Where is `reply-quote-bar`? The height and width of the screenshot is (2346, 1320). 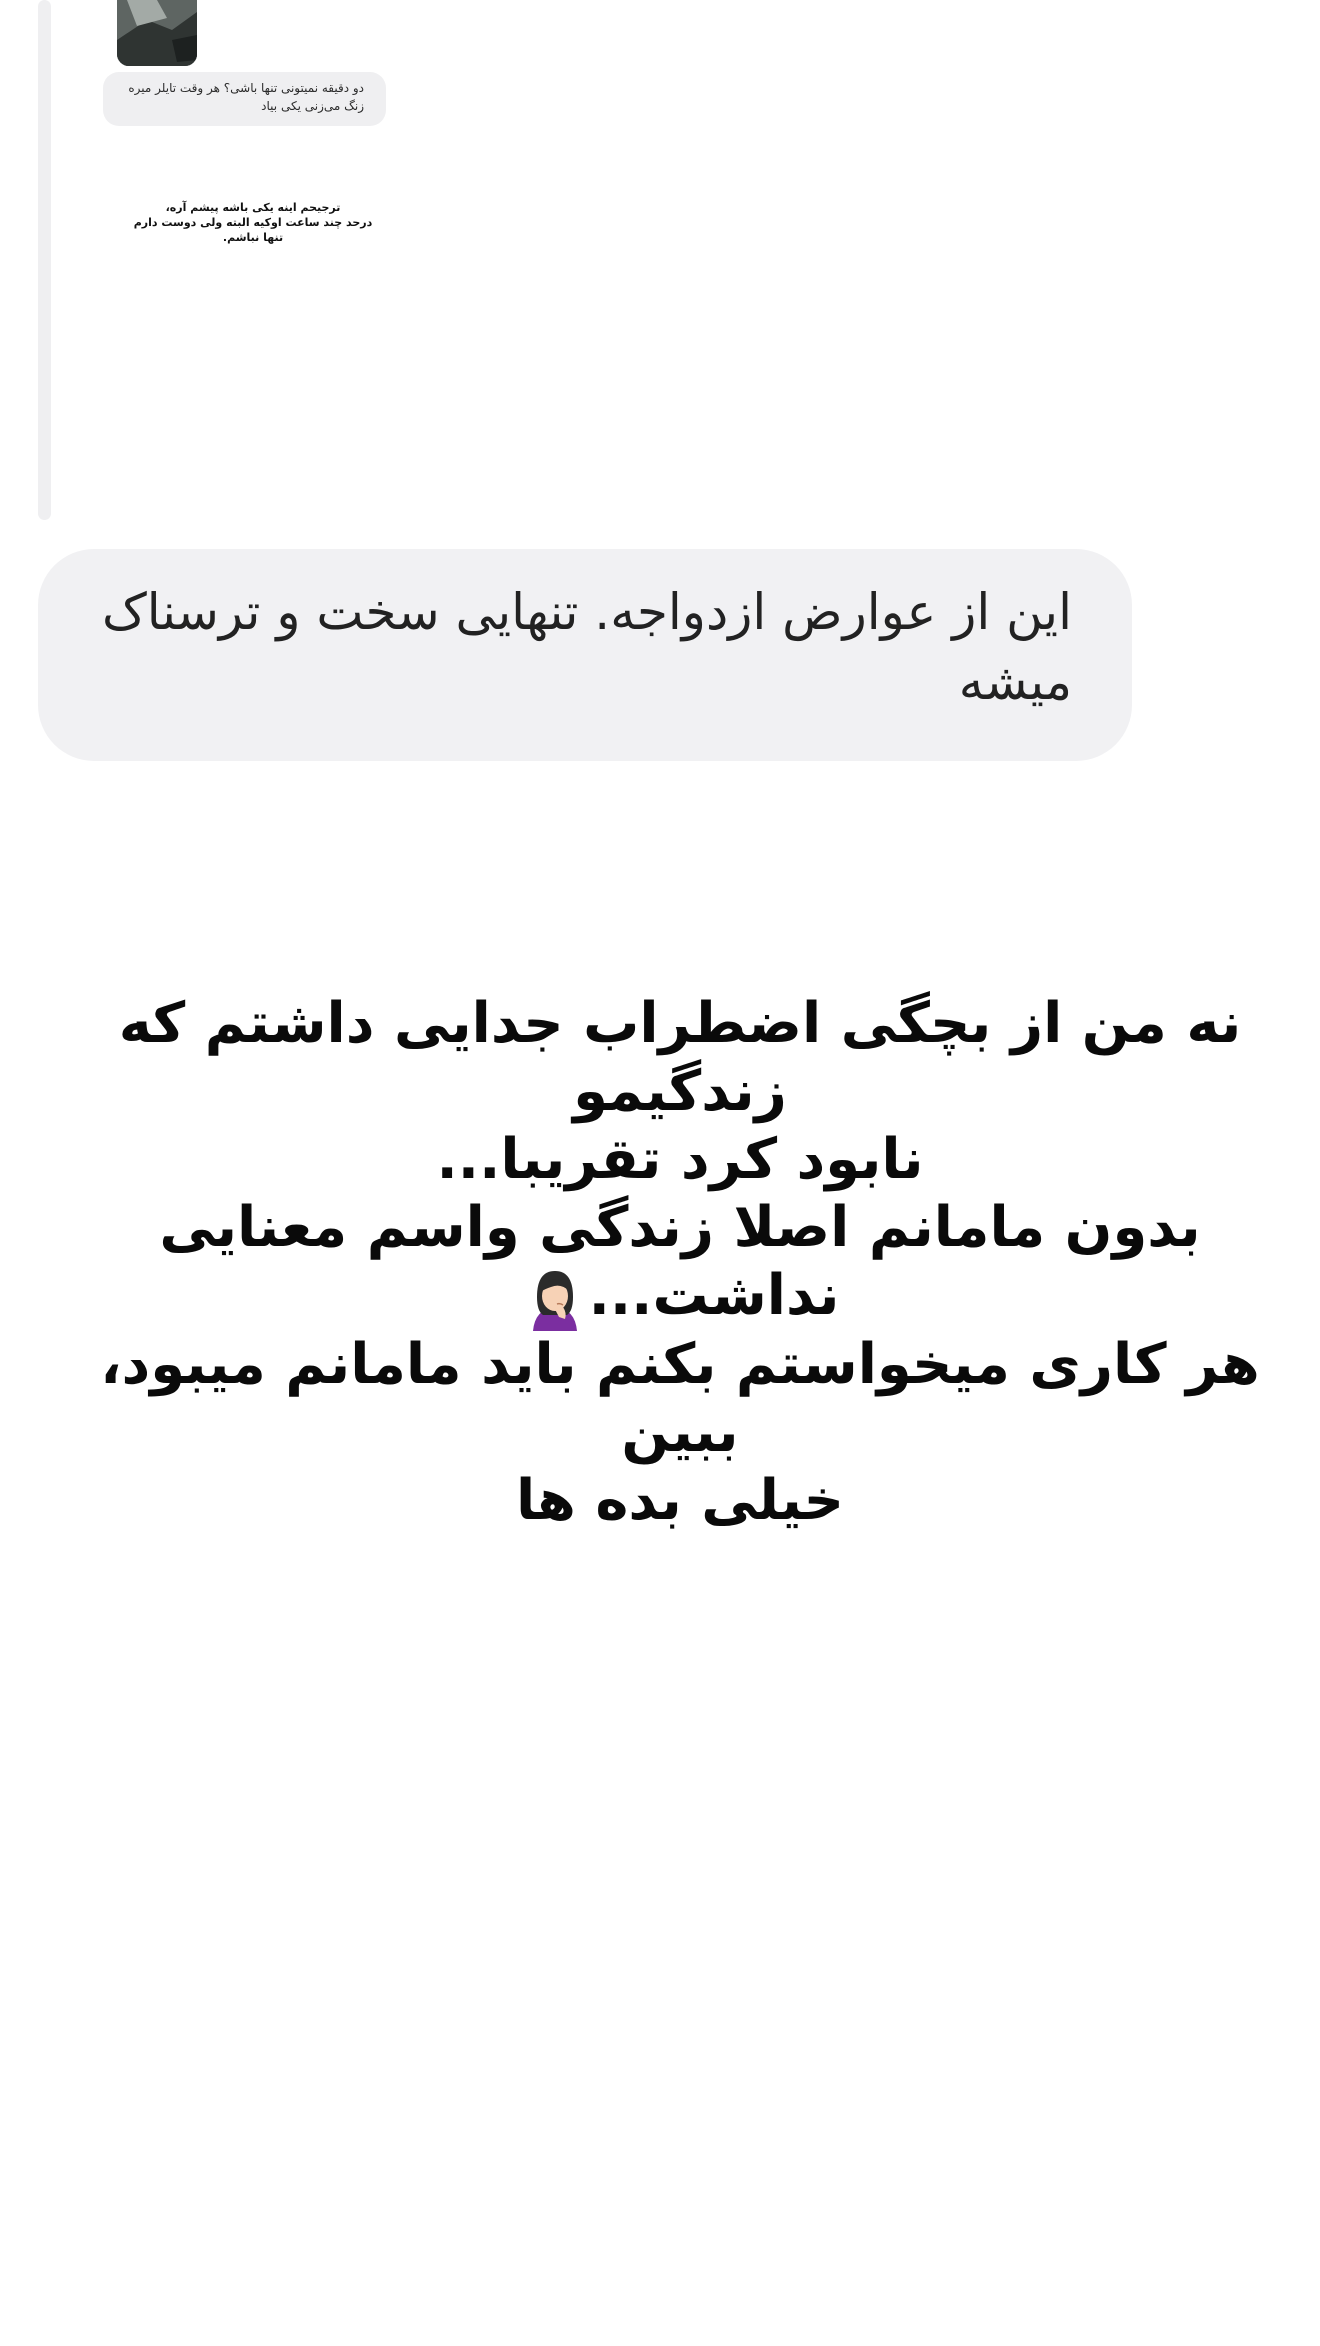 reply-quote-bar is located at coordinates (44, 260).